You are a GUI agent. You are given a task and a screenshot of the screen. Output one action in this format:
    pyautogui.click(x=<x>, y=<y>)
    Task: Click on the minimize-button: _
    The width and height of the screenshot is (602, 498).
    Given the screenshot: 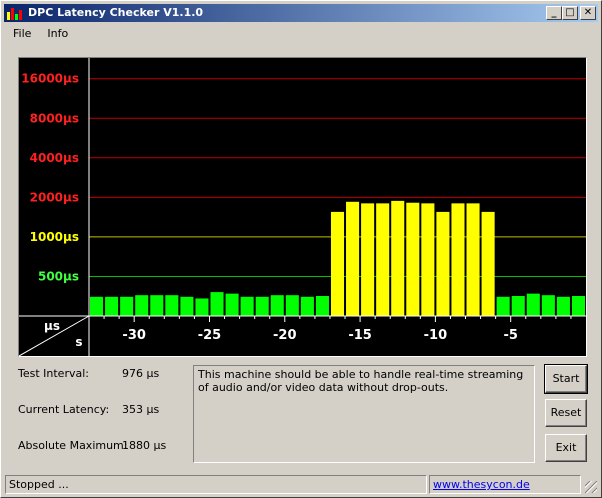 What is the action you would take?
    pyautogui.click(x=554, y=13)
    